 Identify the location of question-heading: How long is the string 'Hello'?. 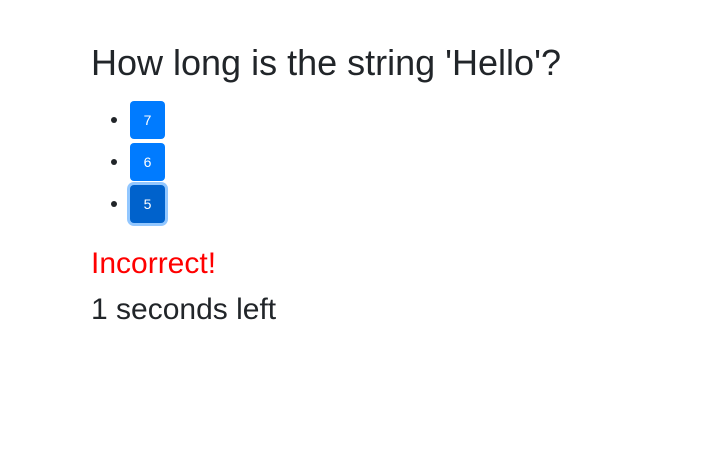
(326, 62).